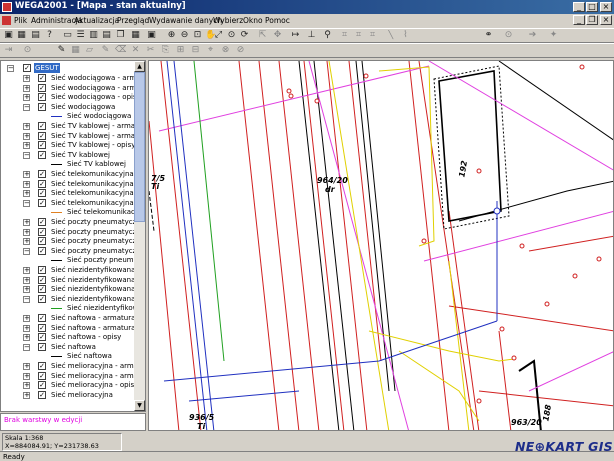 The image size is (614, 461). What do you see at coordinates (93, 251) in the screenshot?
I see `layer-label: Sieć poczty pneumatycznej` at bounding box center [93, 251].